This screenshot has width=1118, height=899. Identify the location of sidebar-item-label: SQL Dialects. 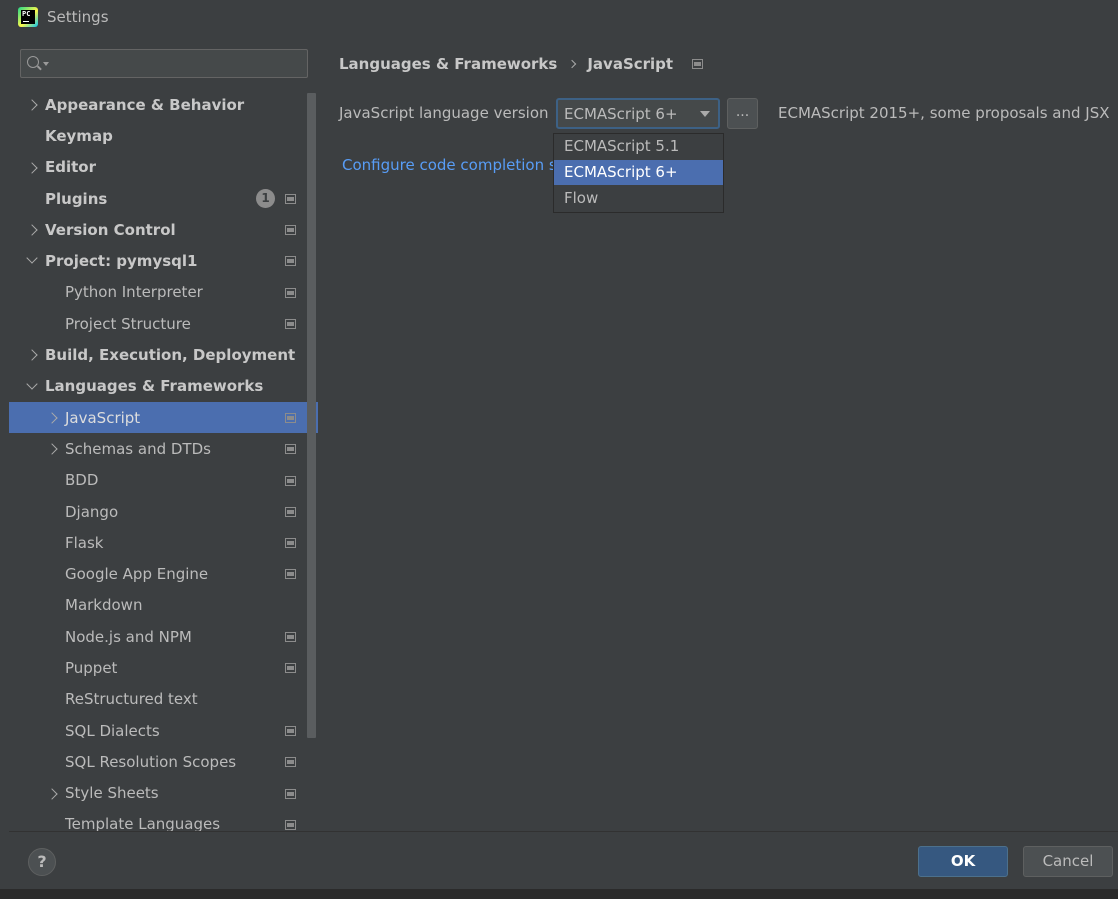
(112, 730).